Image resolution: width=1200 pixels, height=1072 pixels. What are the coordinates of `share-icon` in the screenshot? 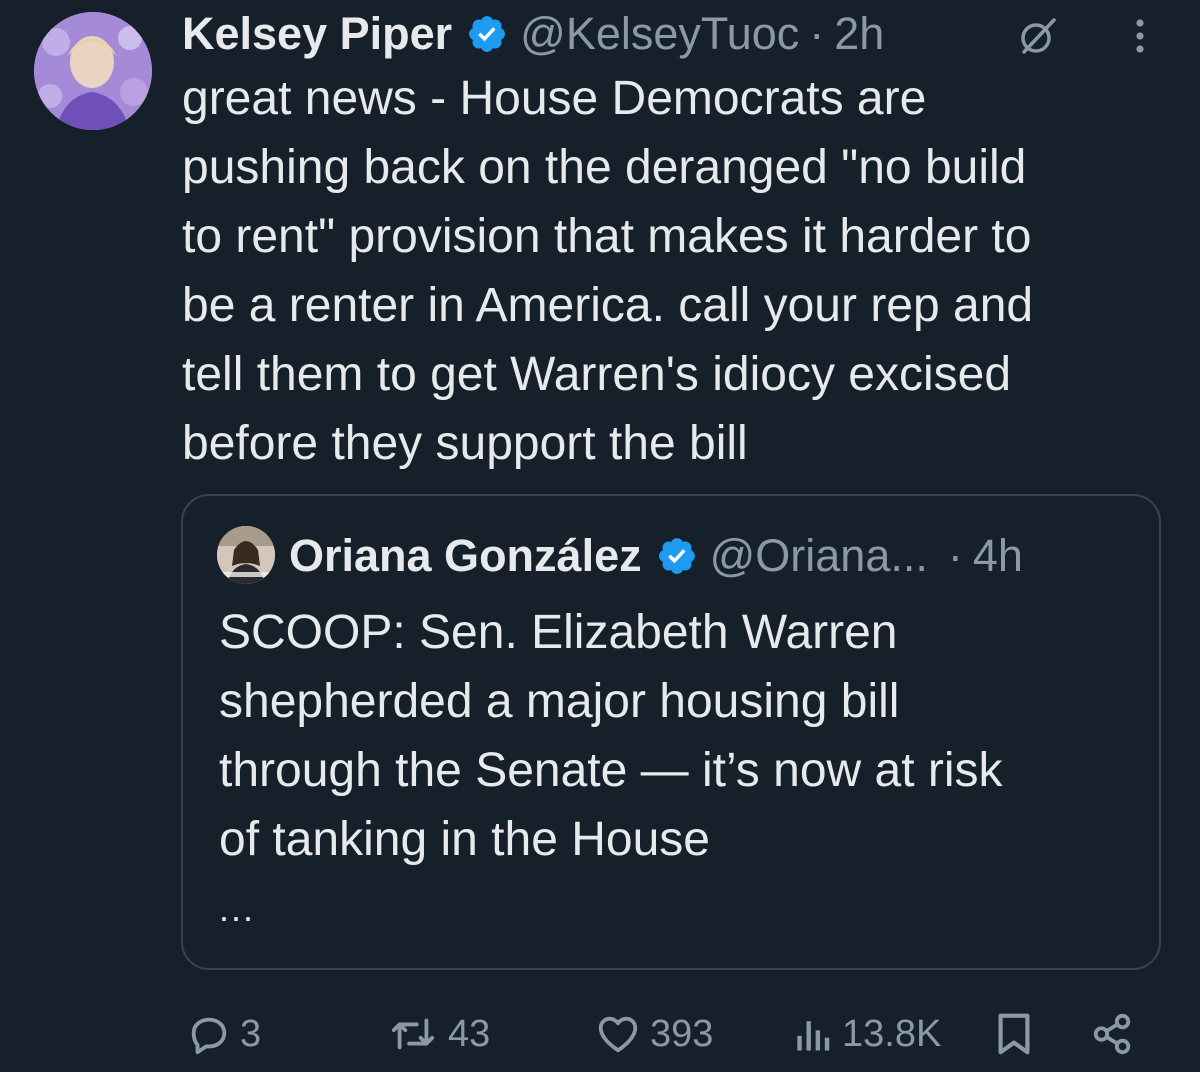 It's located at (1112, 1034).